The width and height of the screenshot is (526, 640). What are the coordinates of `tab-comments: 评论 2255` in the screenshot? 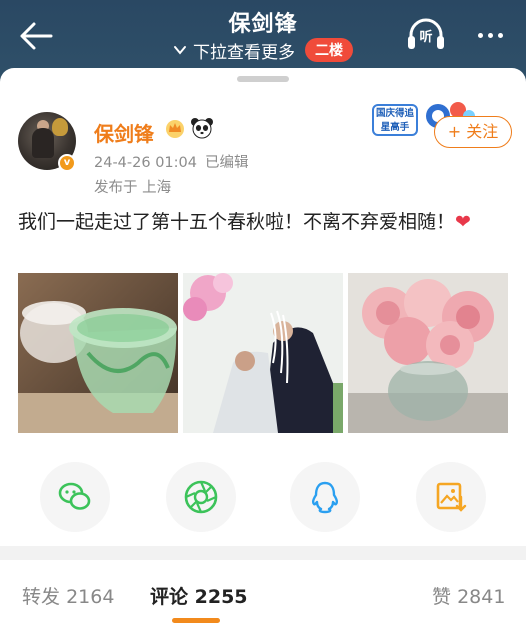 It's located at (199, 595).